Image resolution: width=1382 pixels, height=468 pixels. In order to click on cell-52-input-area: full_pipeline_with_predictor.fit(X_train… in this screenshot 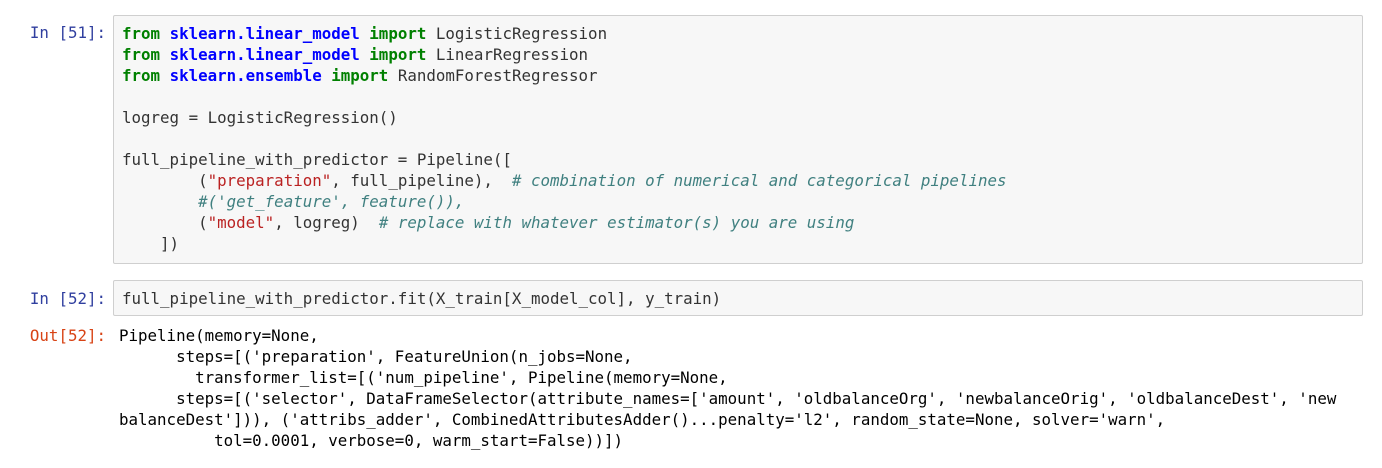, I will do `click(738, 298)`.